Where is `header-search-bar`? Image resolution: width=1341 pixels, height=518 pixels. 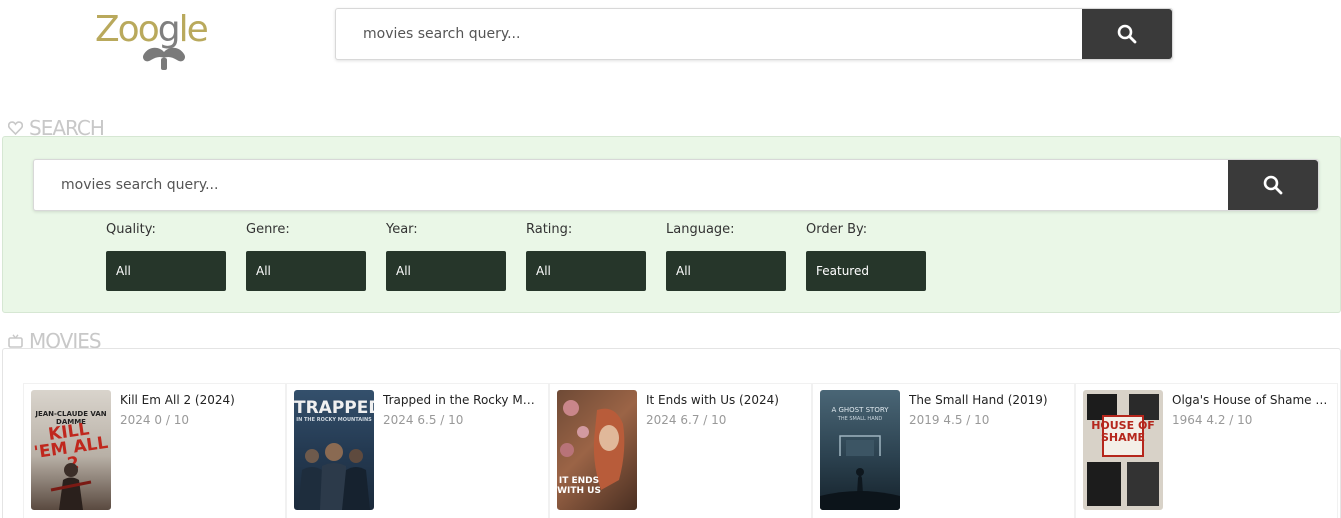
header-search-bar is located at coordinates (754, 34).